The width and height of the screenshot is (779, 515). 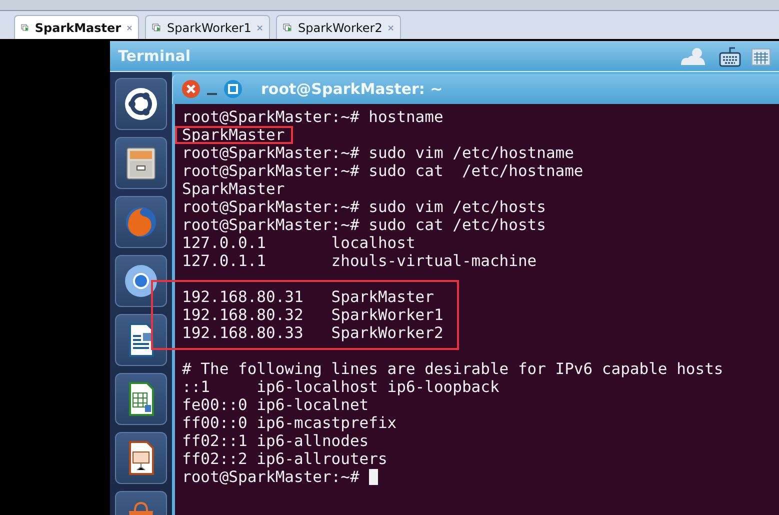 I want to click on terminal-line: 192.168.80.31 SparkMaster, so click(x=308, y=297).